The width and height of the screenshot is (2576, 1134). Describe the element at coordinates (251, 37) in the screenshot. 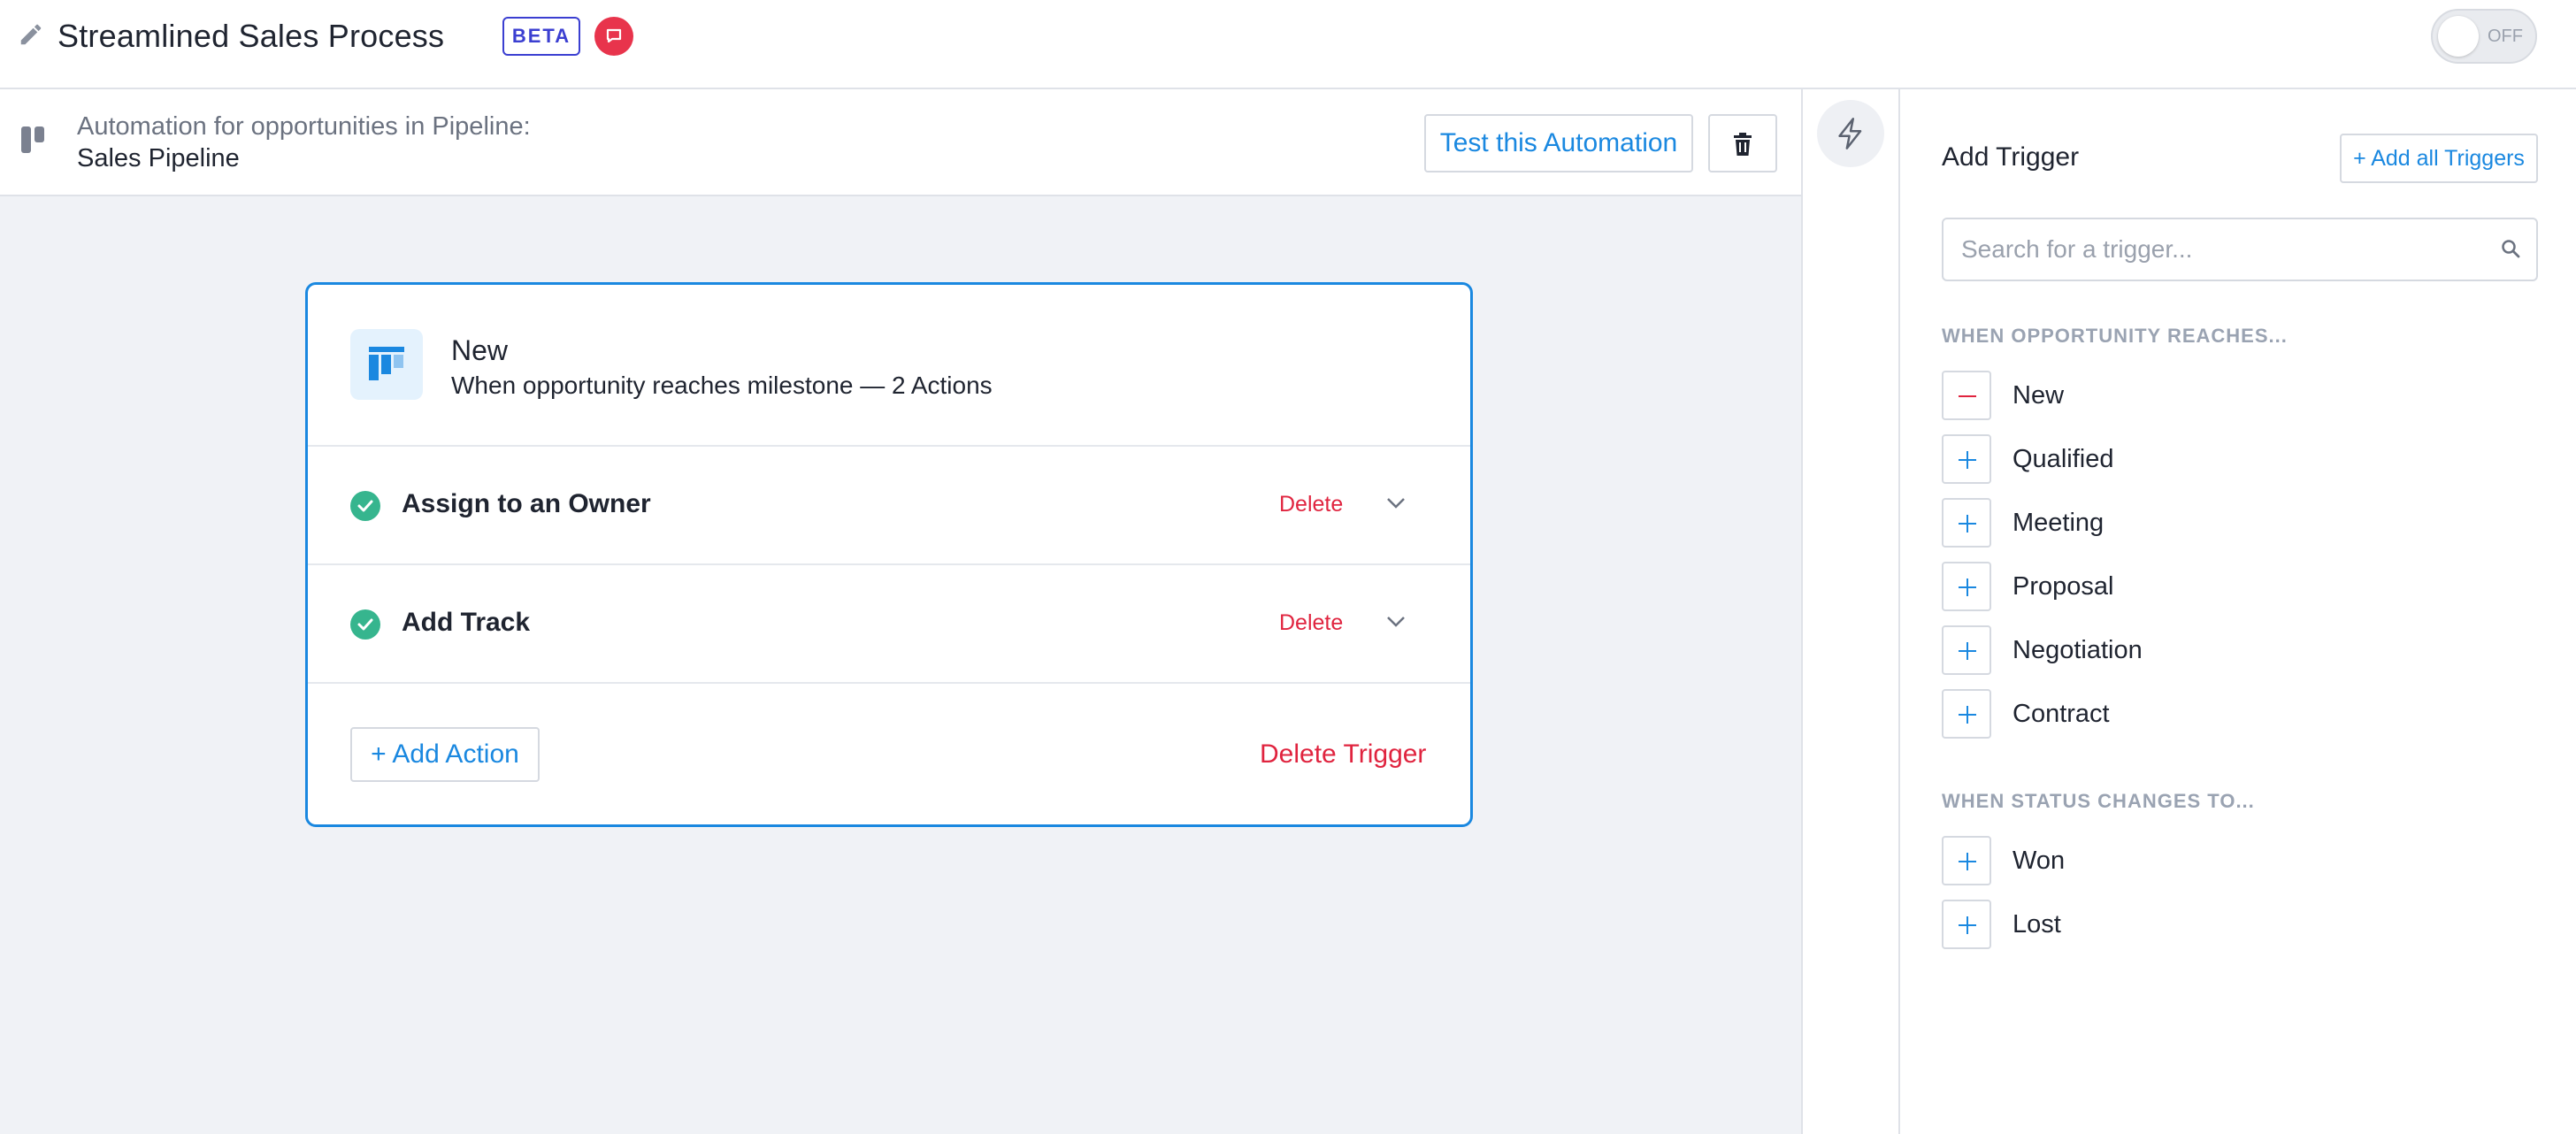

I see `automation-title: Streamlined Sales Process` at that location.